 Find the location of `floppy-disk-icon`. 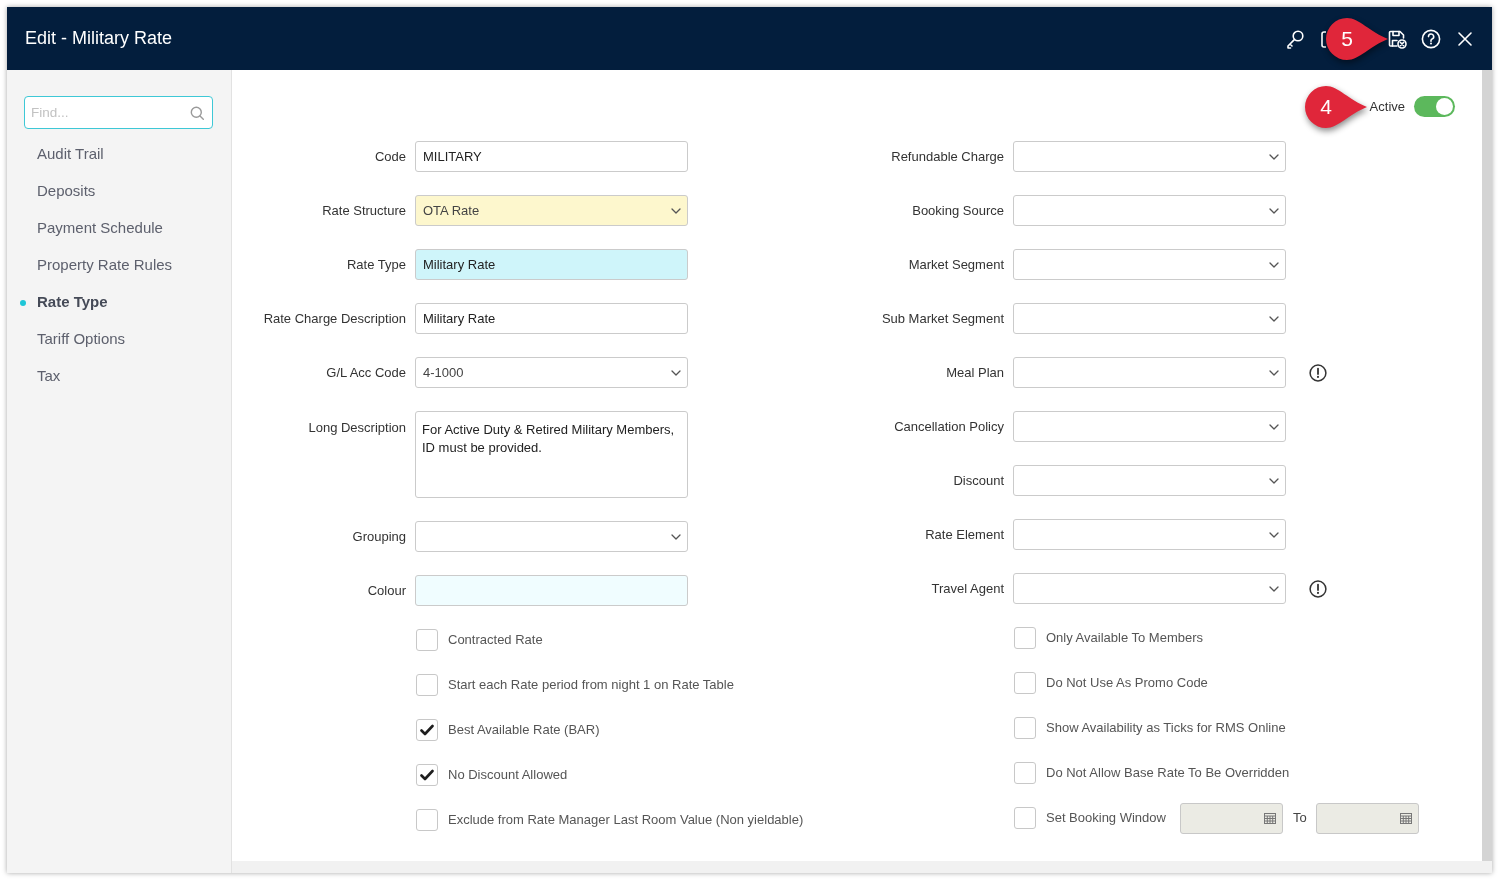

floppy-disk-icon is located at coordinates (1397, 38).